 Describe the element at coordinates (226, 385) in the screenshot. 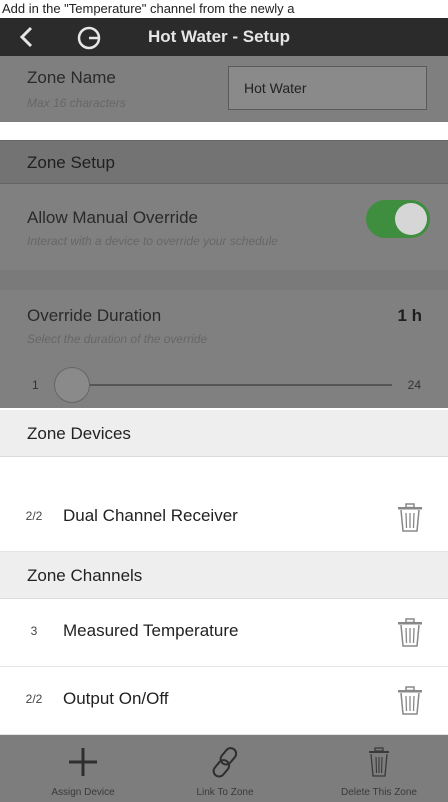

I see `duration-slider-track` at that location.